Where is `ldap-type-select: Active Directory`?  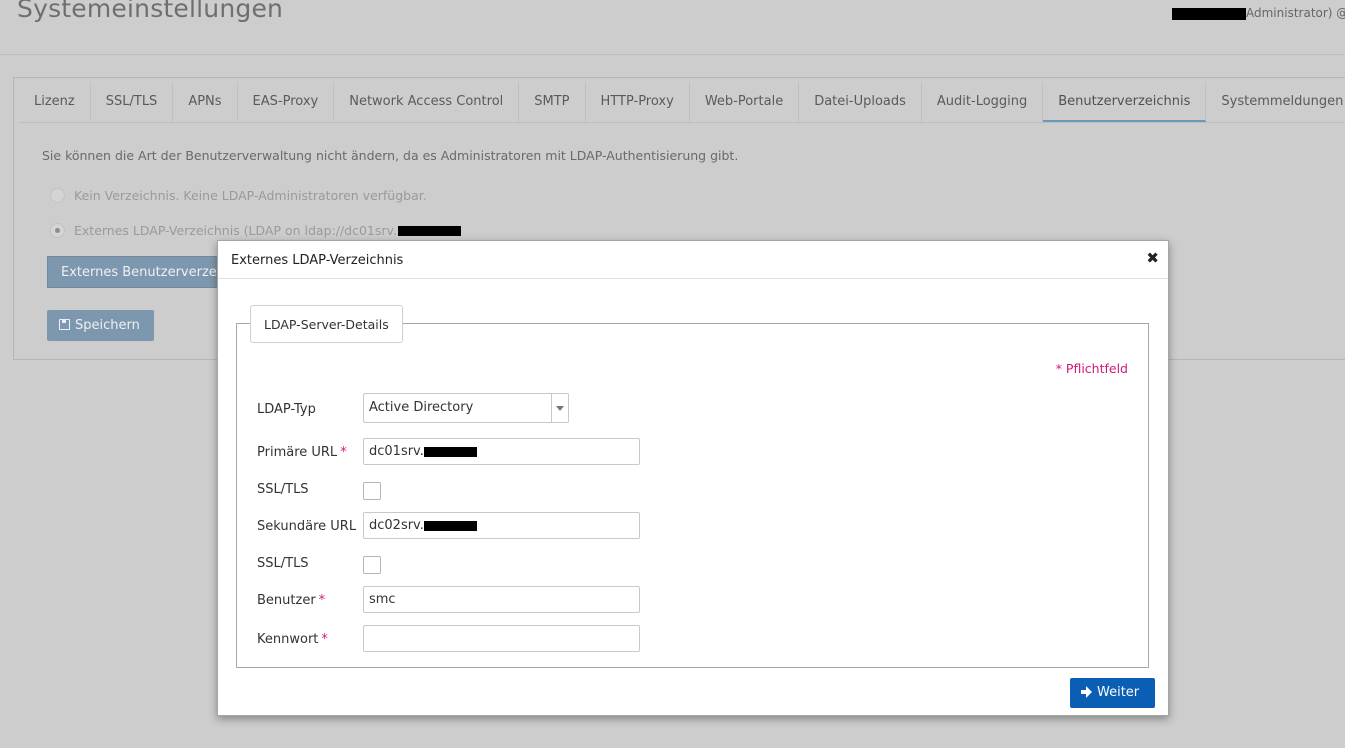
ldap-type-select: Active Directory is located at coordinates (466, 408).